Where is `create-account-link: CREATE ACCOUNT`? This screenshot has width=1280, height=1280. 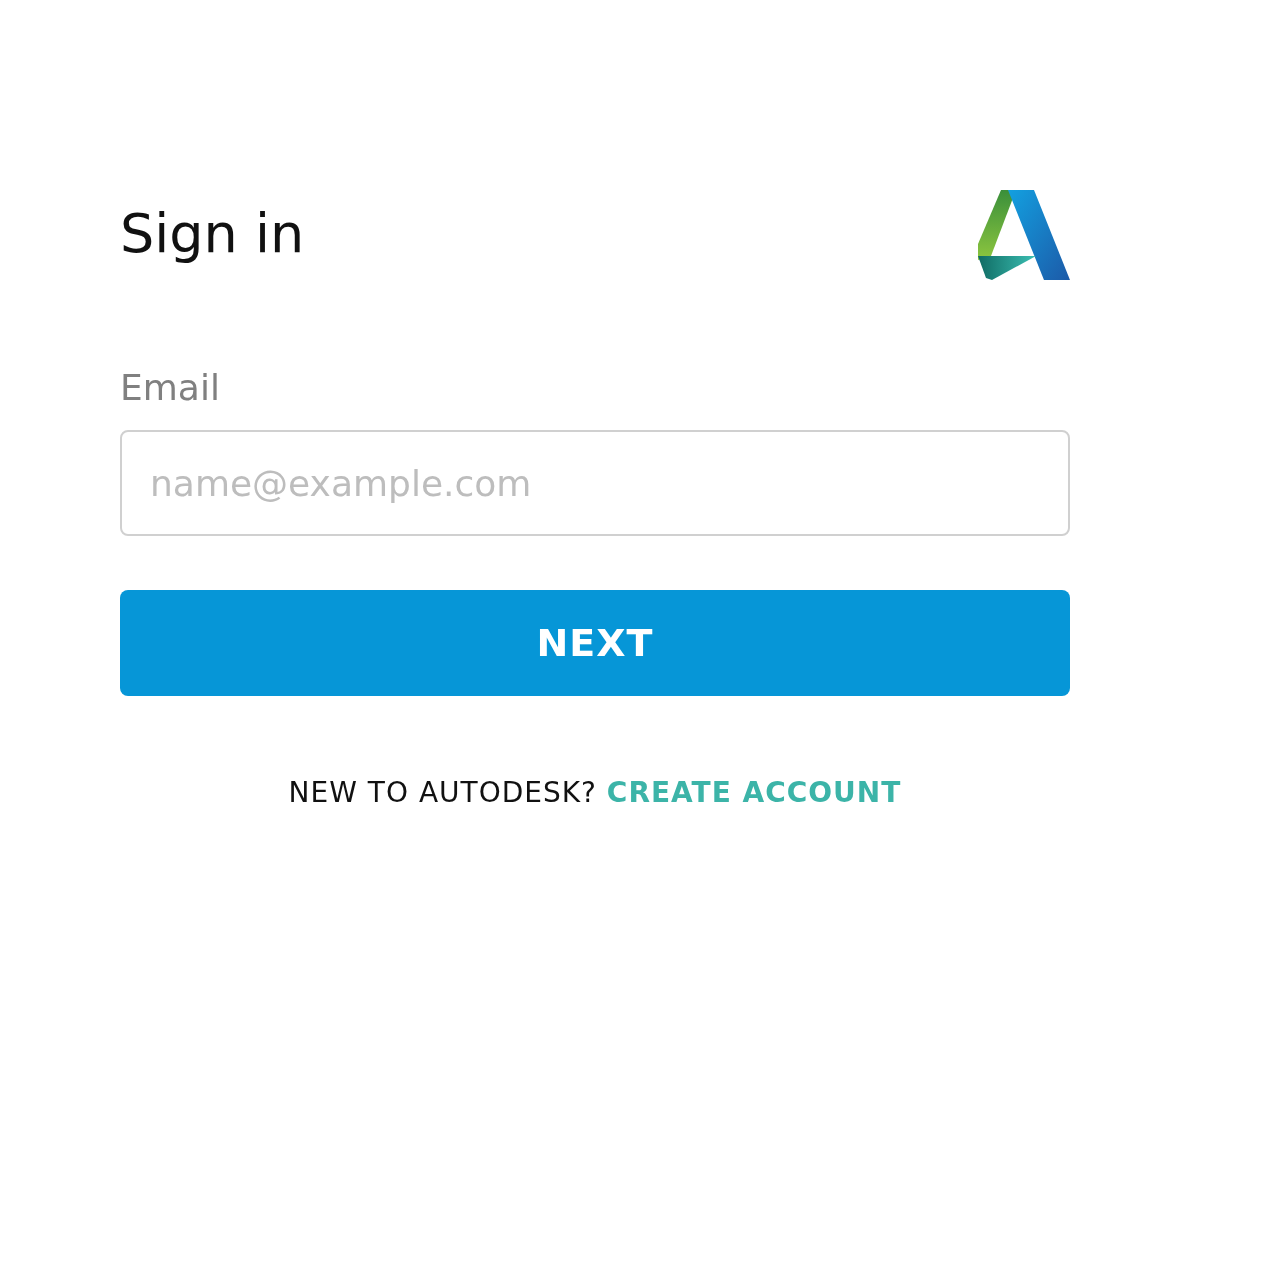 create-account-link: CREATE ACCOUNT is located at coordinates (754, 792).